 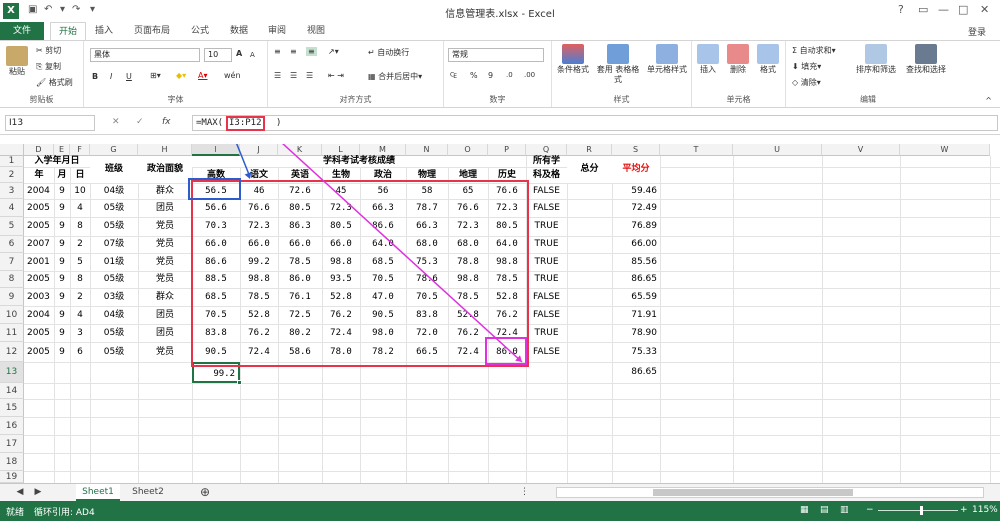 I want to click on enter-icon: ✓, so click(x=140, y=122).